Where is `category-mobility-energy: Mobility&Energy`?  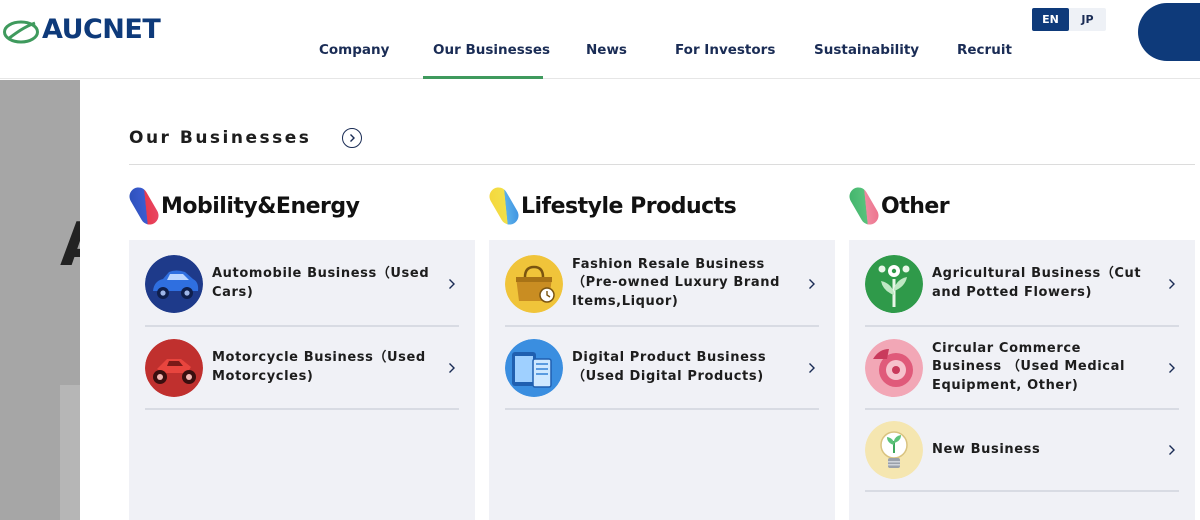
category-mobility-energy: Mobility&Energy is located at coordinates (244, 206).